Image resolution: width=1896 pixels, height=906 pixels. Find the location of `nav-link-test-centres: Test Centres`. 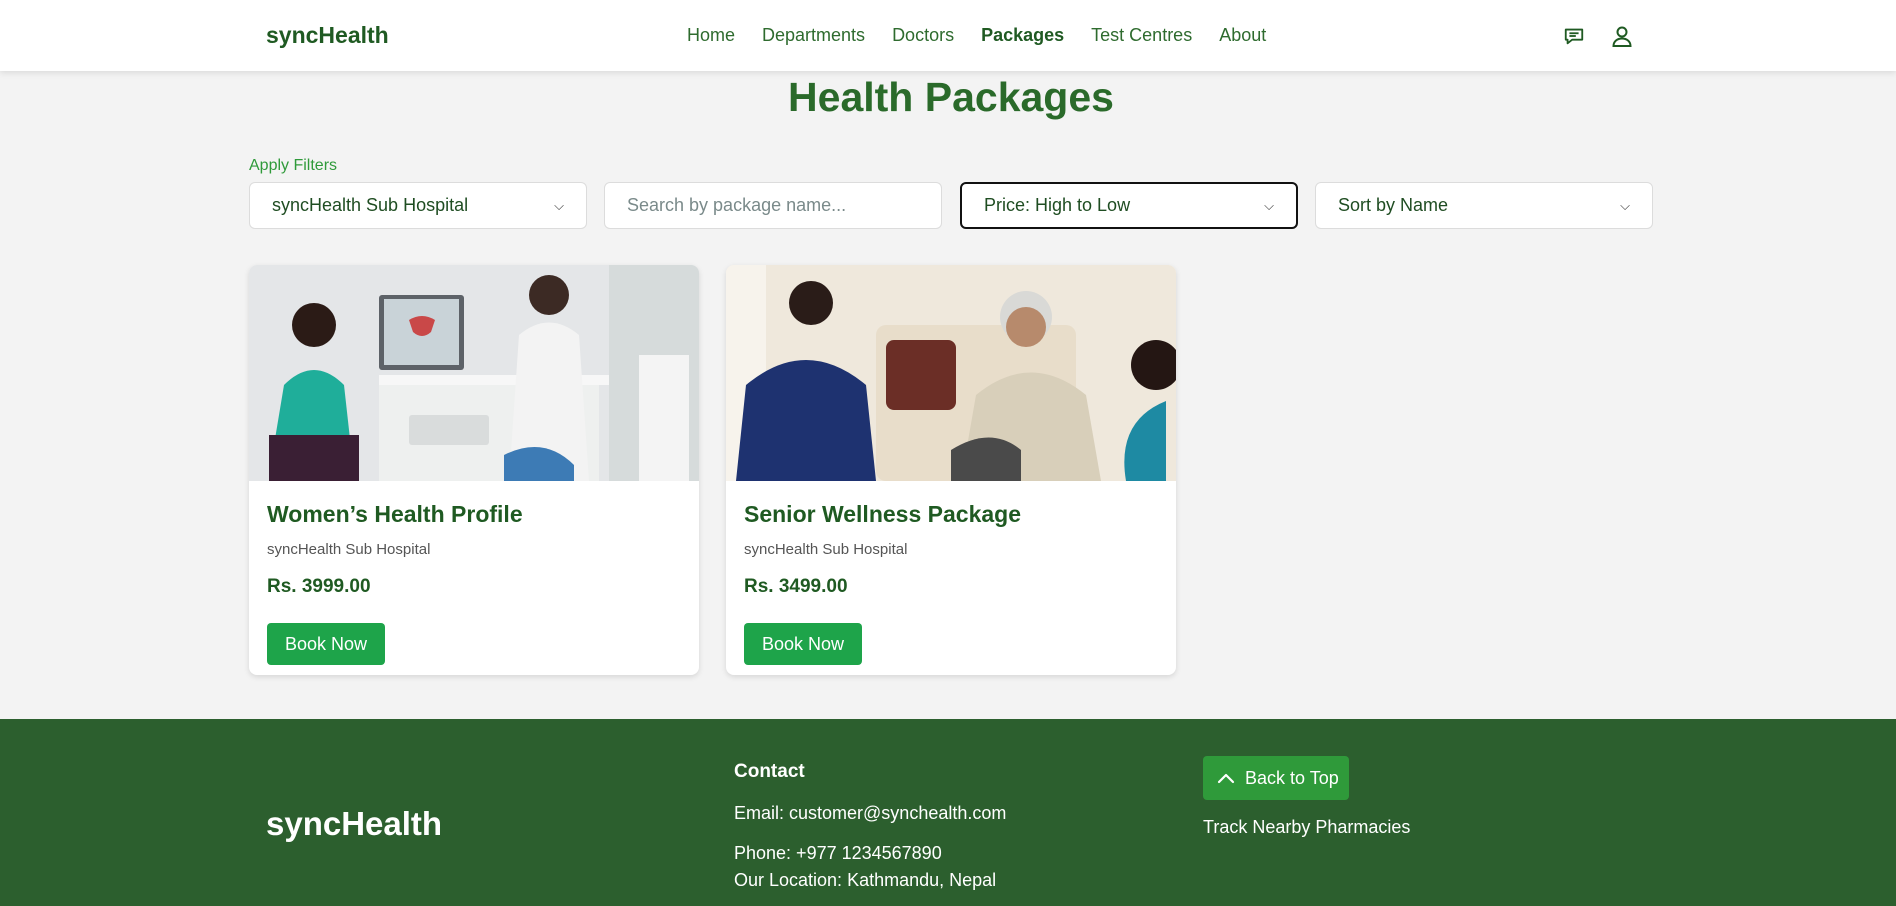

nav-link-test-centres: Test Centres is located at coordinates (1141, 35).